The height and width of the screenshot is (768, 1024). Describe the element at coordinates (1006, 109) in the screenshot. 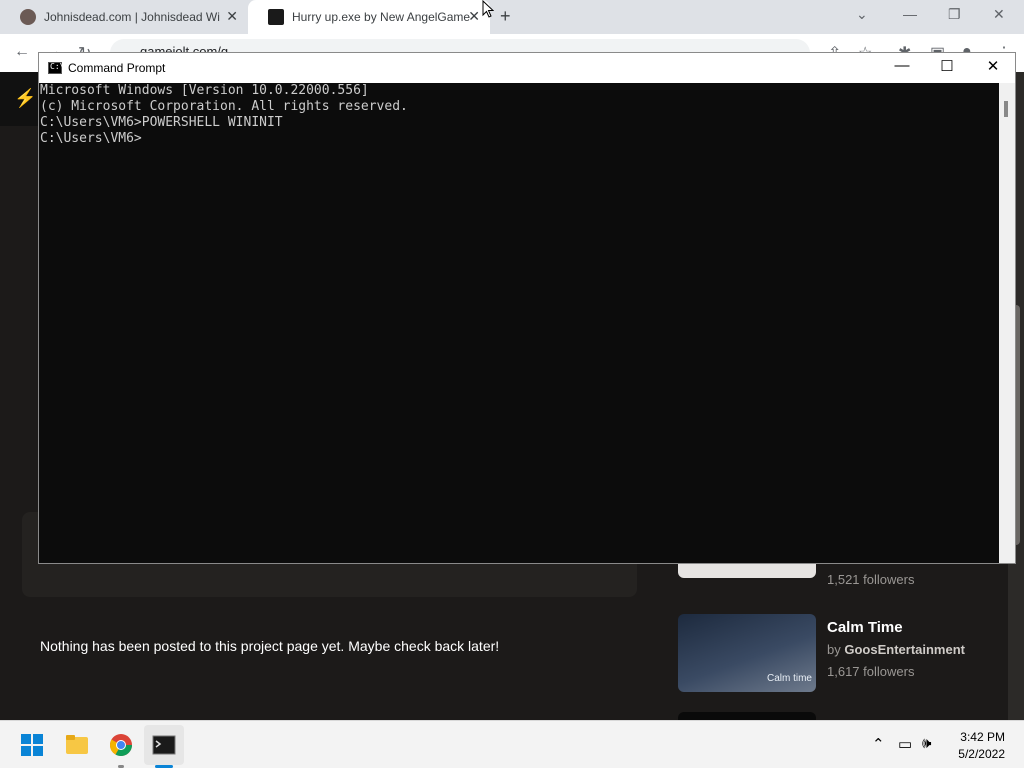

I see `cmd-scrollbar-thumb` at that location.